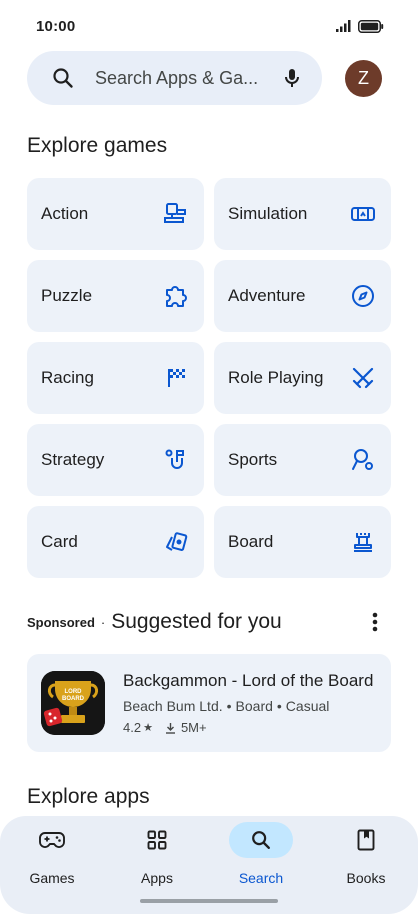 Image resolution: width=418 pixels, height=914 pixels. Describe the element at coordinates (157, 878) in the screenshot. I see `nav-label: Apps` at that location.